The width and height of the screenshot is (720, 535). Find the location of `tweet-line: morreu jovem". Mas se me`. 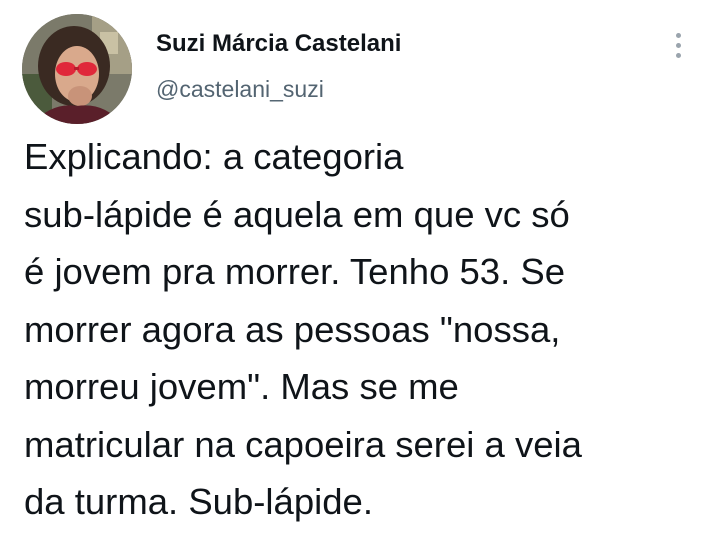

tweet-line: morreu jovem". Mas se me is located at coordinates (241, 386).